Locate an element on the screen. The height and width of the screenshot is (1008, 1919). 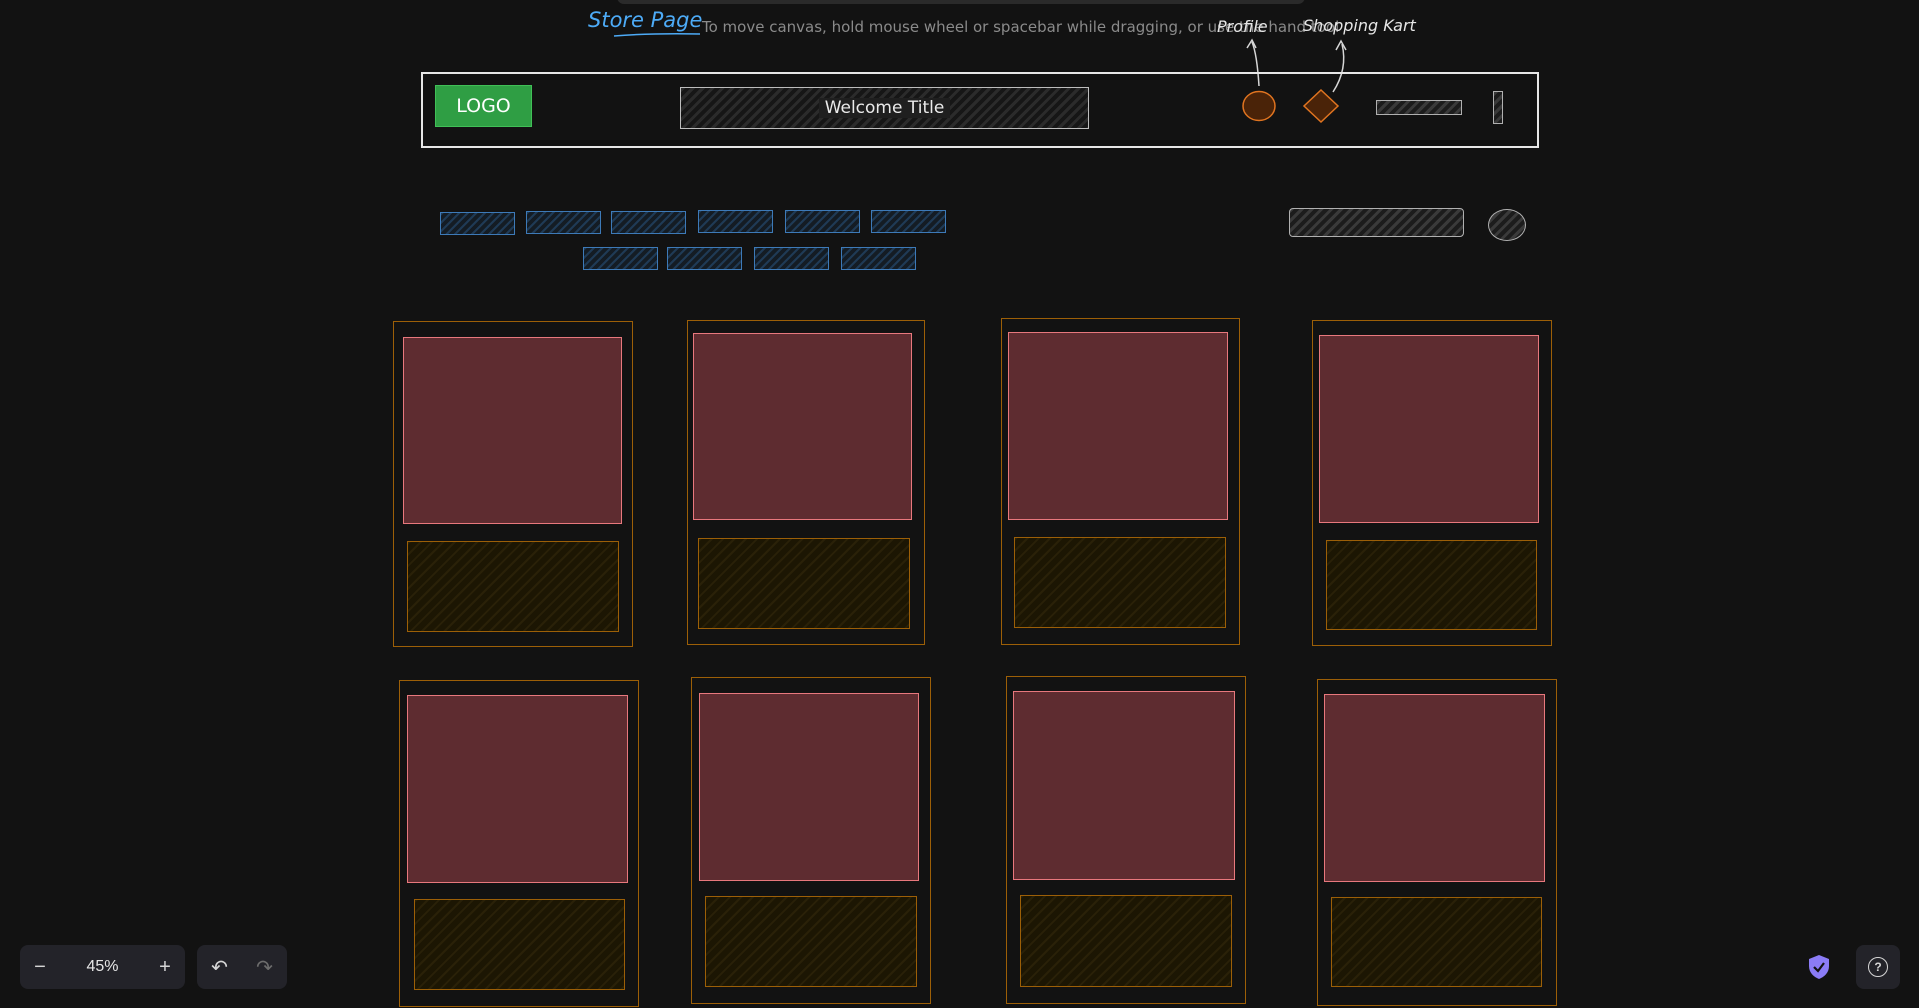
help-button: ? is located at coordinates (1878, 967).